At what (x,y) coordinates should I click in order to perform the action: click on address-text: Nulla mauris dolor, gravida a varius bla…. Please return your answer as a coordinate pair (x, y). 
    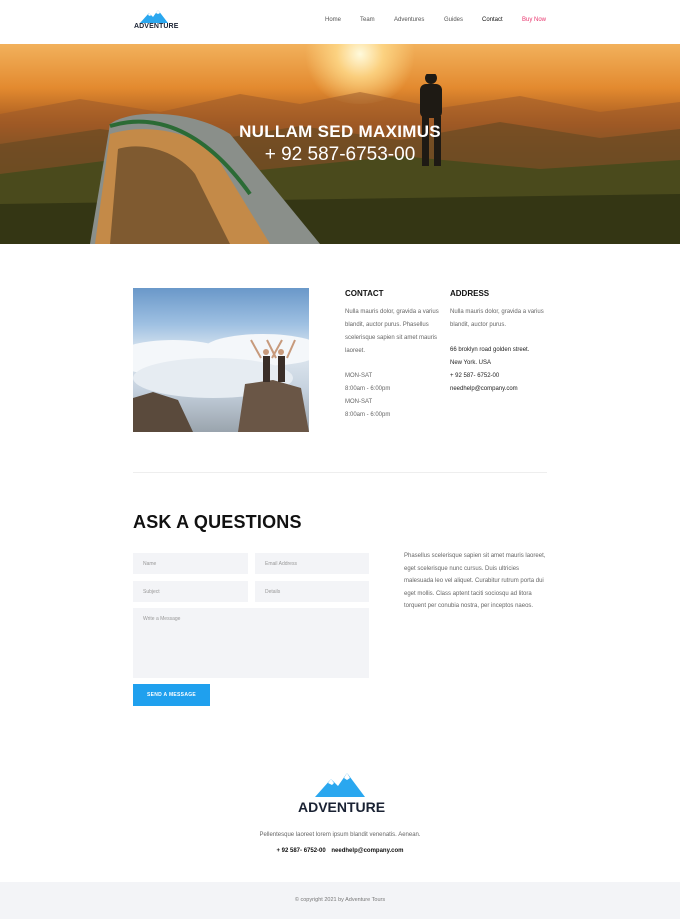
    Looking at the image, I should click on (497, 318).